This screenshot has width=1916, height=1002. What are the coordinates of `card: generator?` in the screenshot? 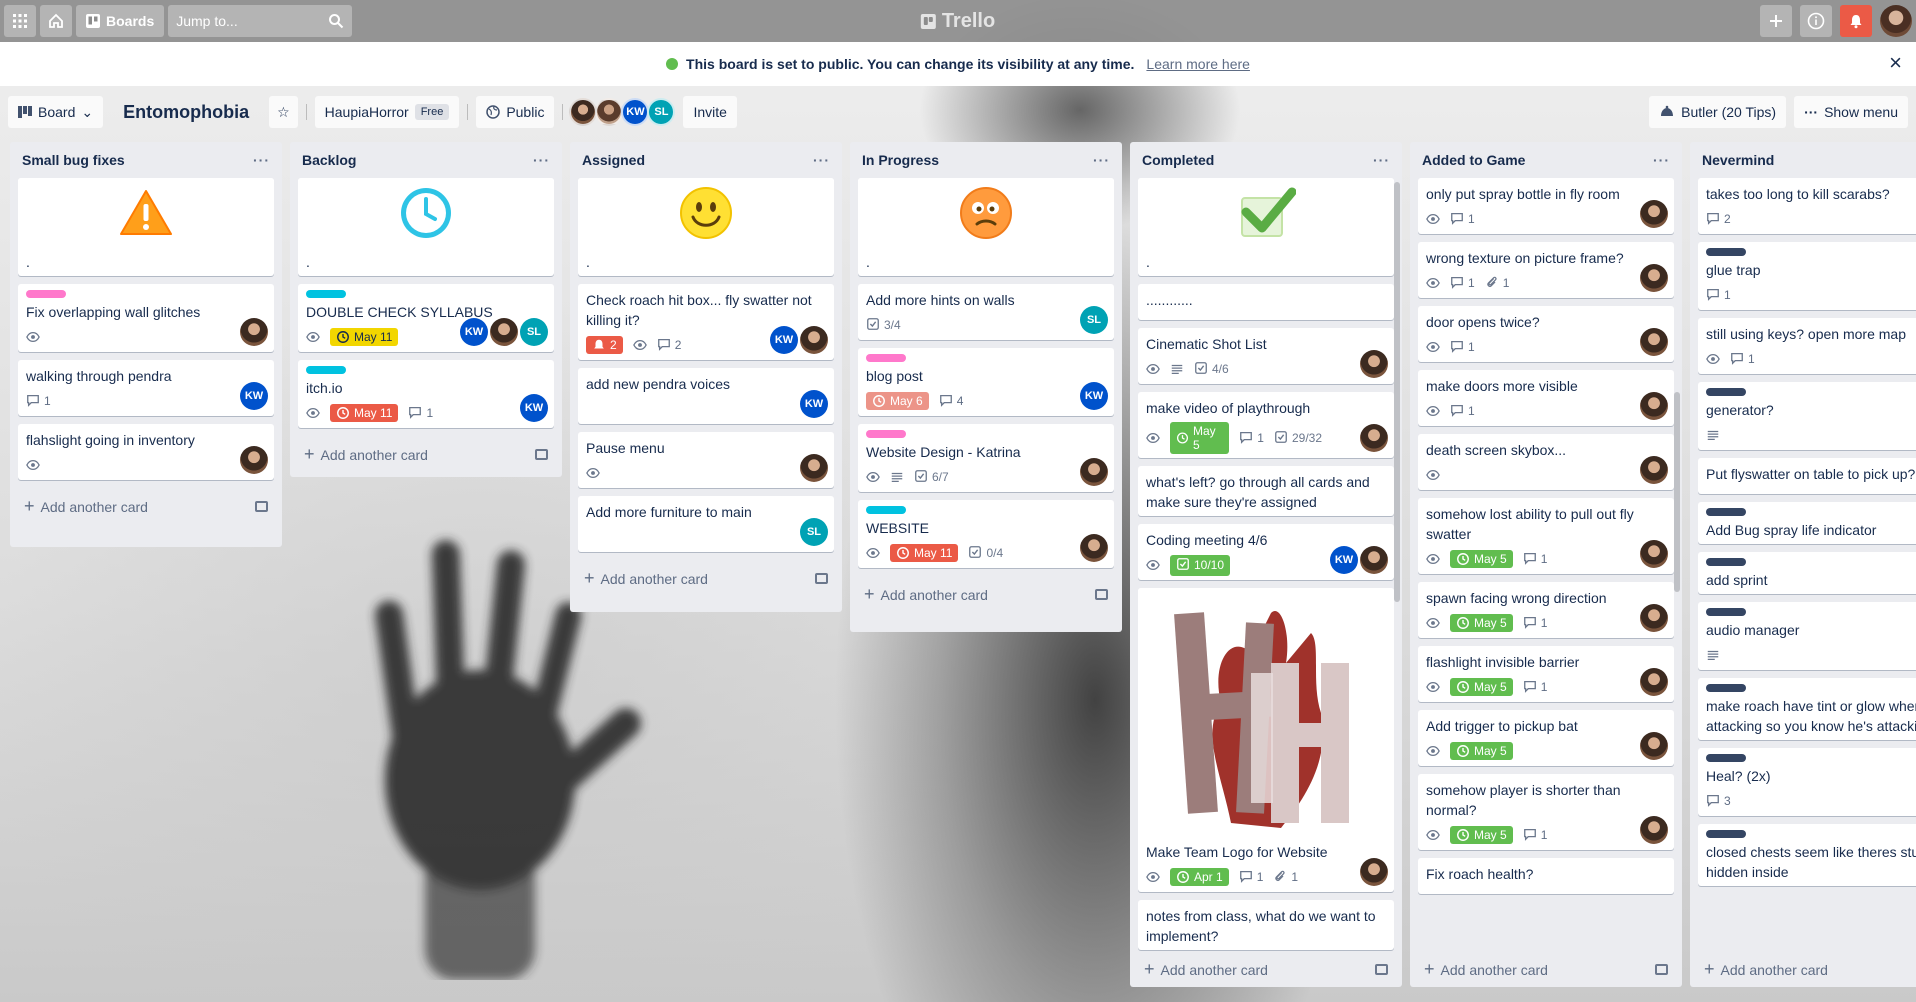 It's located at (1807, 416).